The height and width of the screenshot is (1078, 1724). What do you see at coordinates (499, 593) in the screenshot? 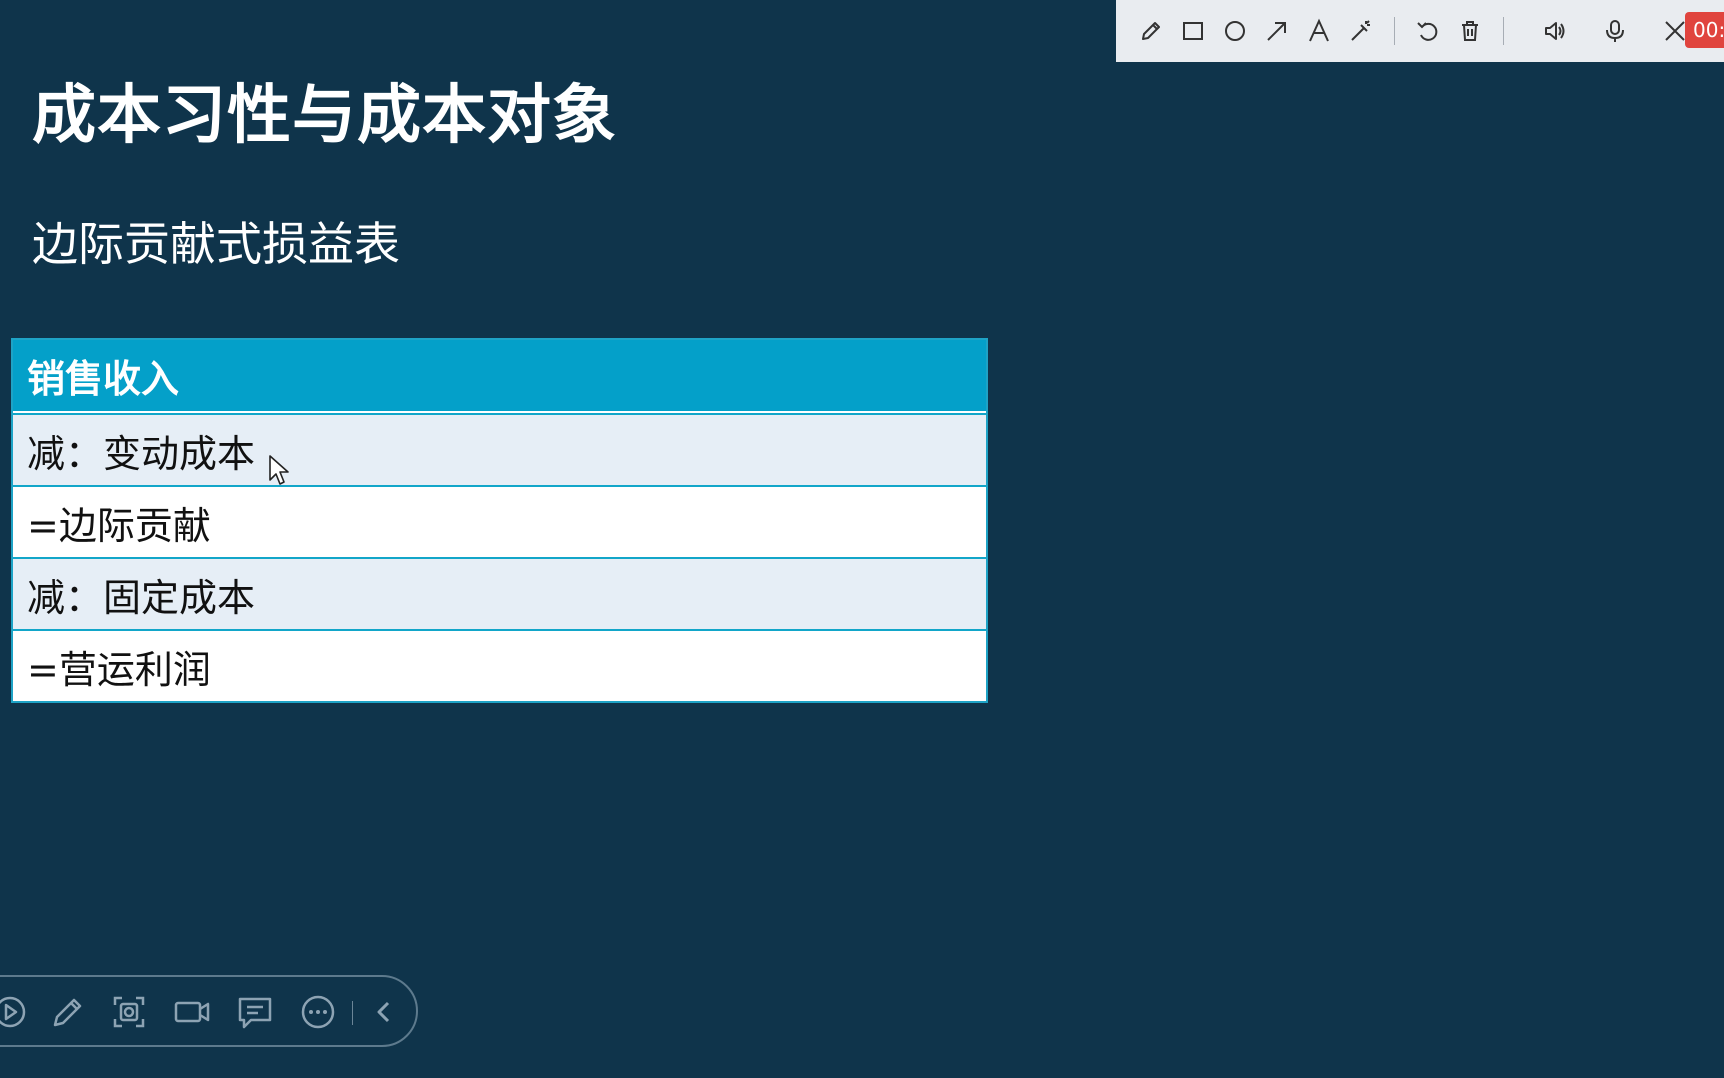
I see `table-row: 减：固定成本` at bounding box center [499, 593].